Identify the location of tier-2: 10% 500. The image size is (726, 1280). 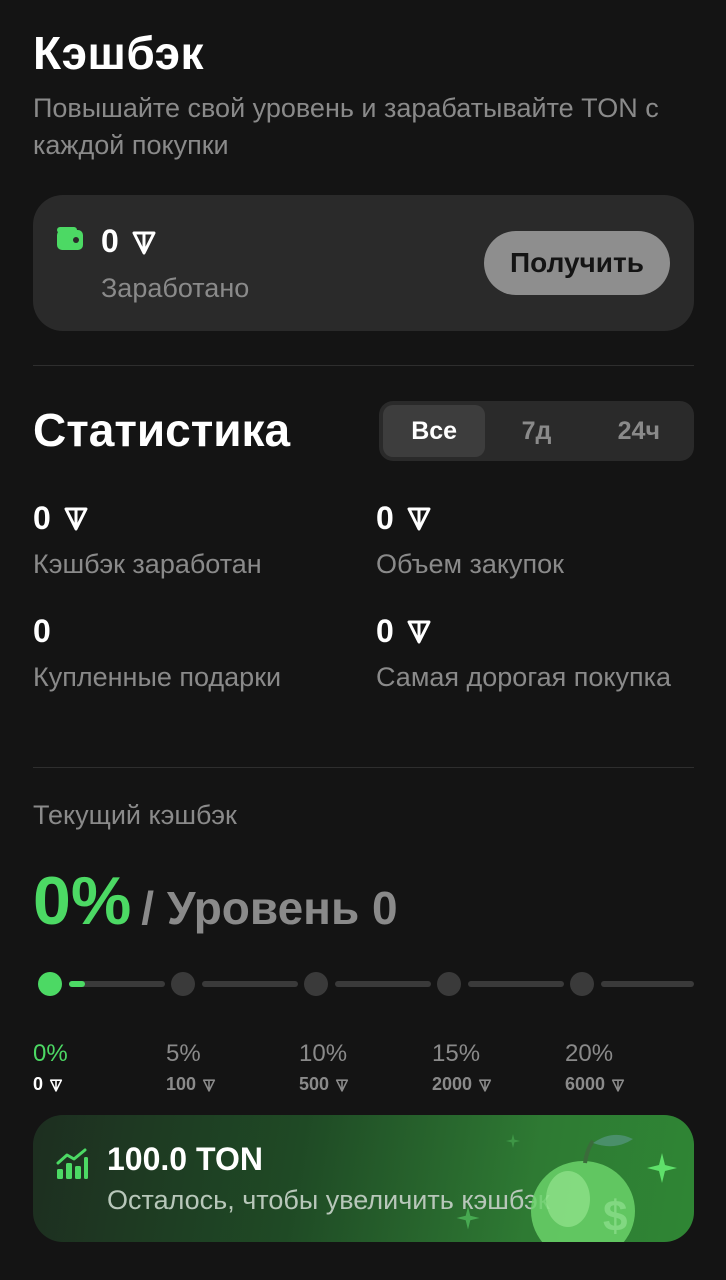
(324, 1067).